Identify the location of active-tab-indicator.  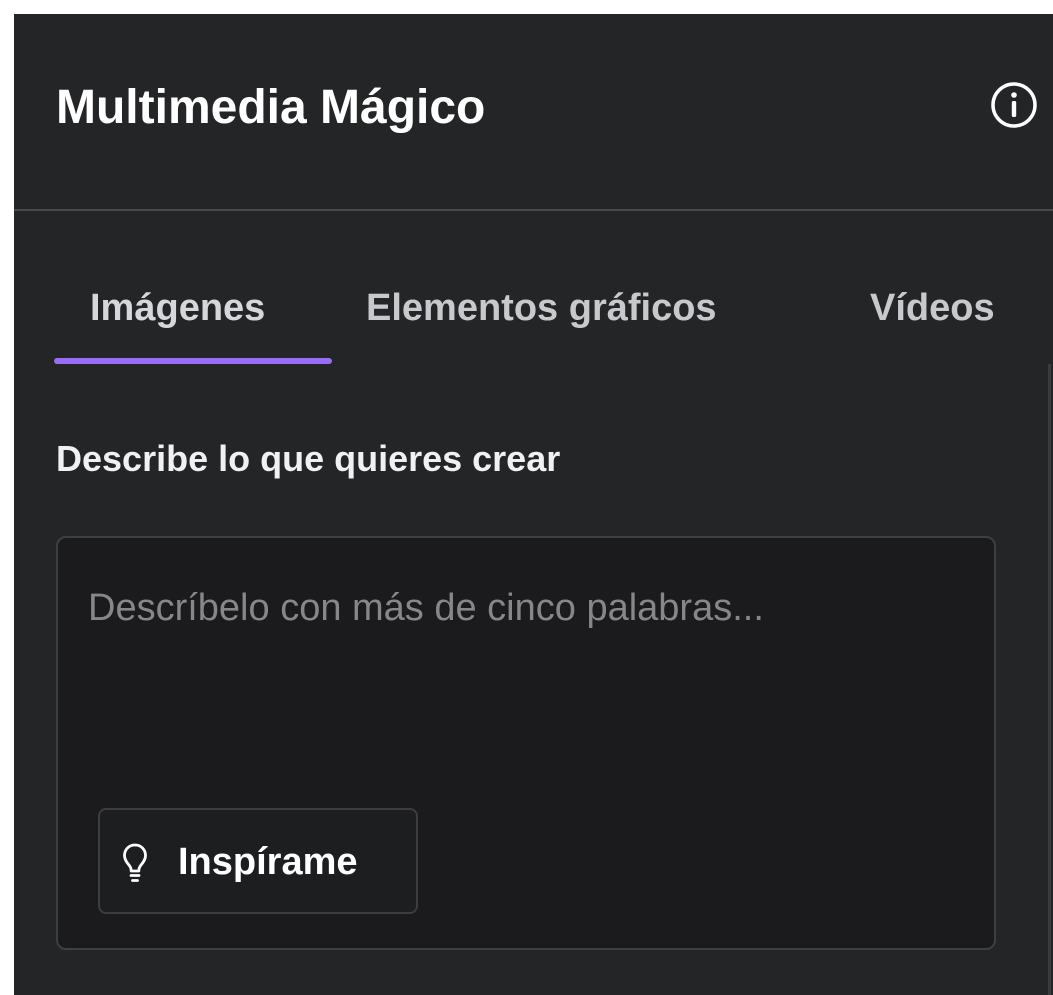
(193, 361).